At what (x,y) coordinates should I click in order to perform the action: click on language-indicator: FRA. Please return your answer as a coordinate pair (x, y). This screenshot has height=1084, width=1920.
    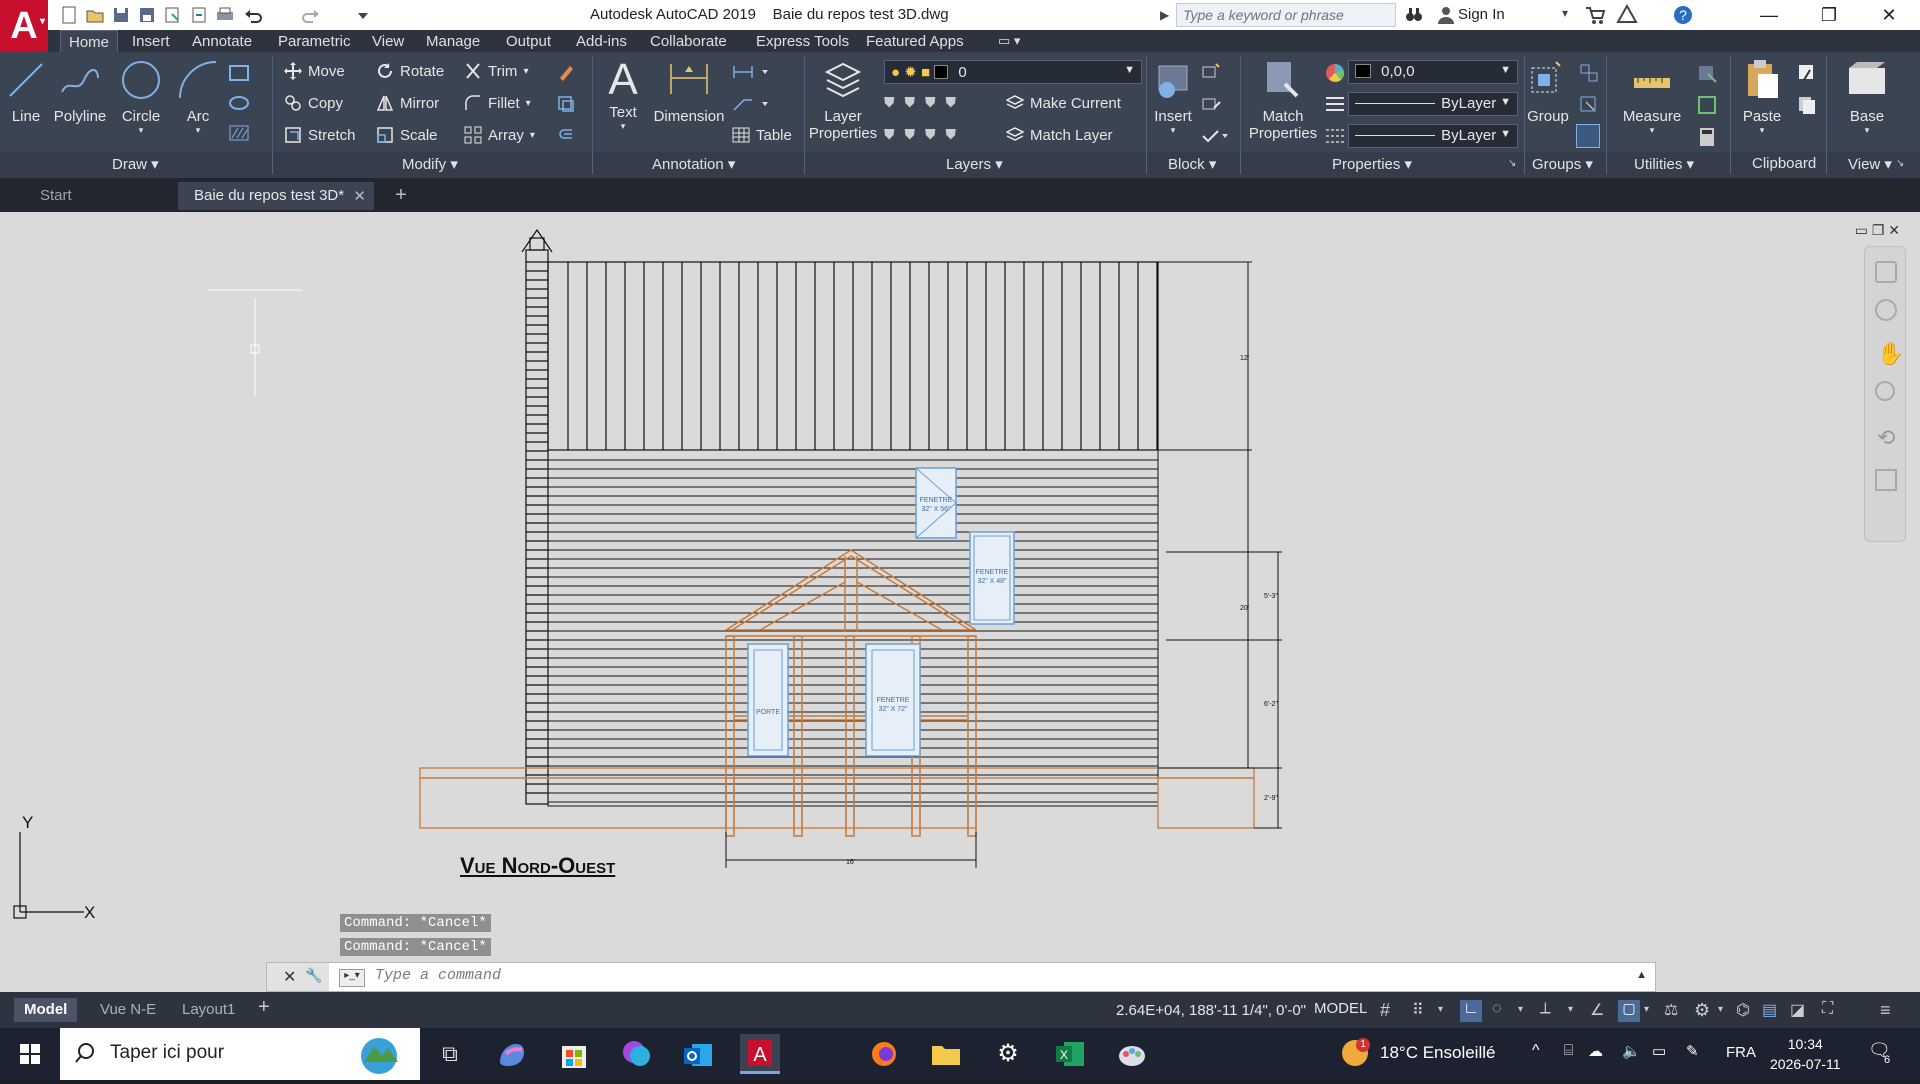
    Looking at the image, I should click on (1741, 1052).